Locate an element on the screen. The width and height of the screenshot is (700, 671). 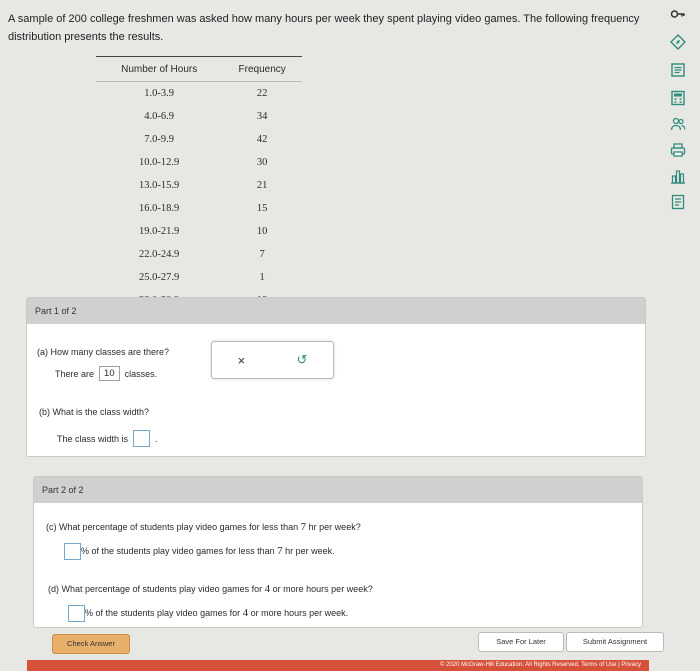
calculator-icon is located at coordinates (678, 98).